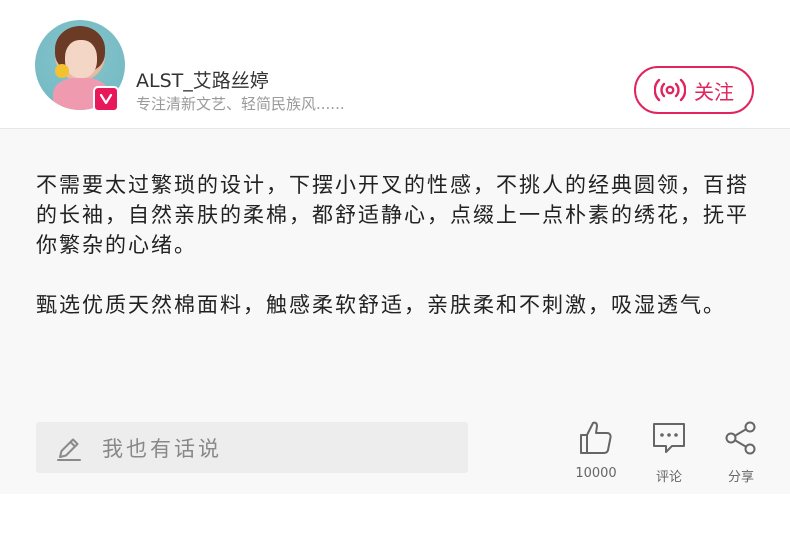 The height and width of the screenshot is (547, 790). Describe the element at coordinates (62, 71) in the screenshot. I see `avatar-fruit` at that location.